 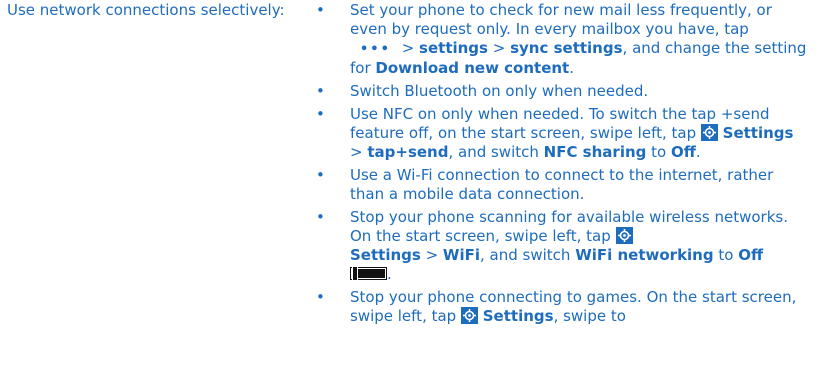 What do you see at coordinates (461, 255) in the screenshot?
I see `menu-path-wifi: WiFi` at bounding box center [461, 255].